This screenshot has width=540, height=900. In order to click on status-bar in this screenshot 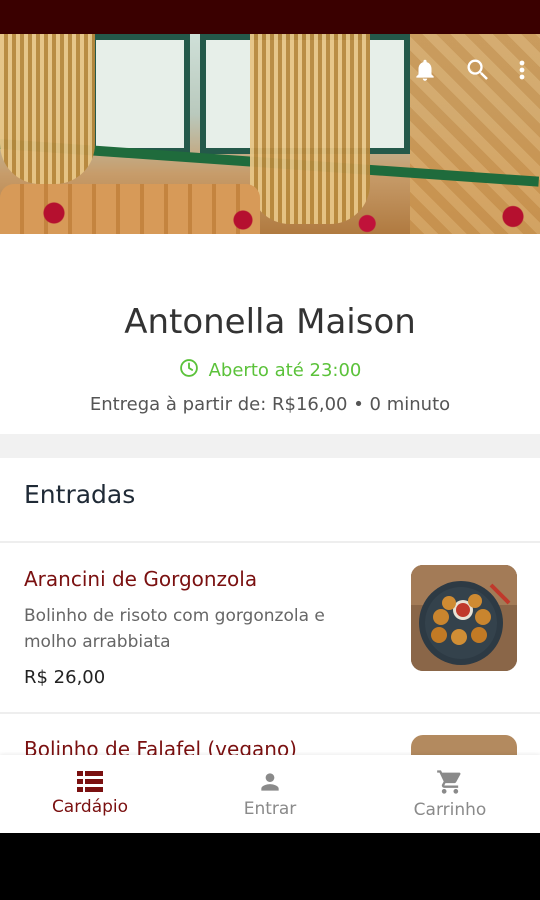, I will do `click(270, 17)`.